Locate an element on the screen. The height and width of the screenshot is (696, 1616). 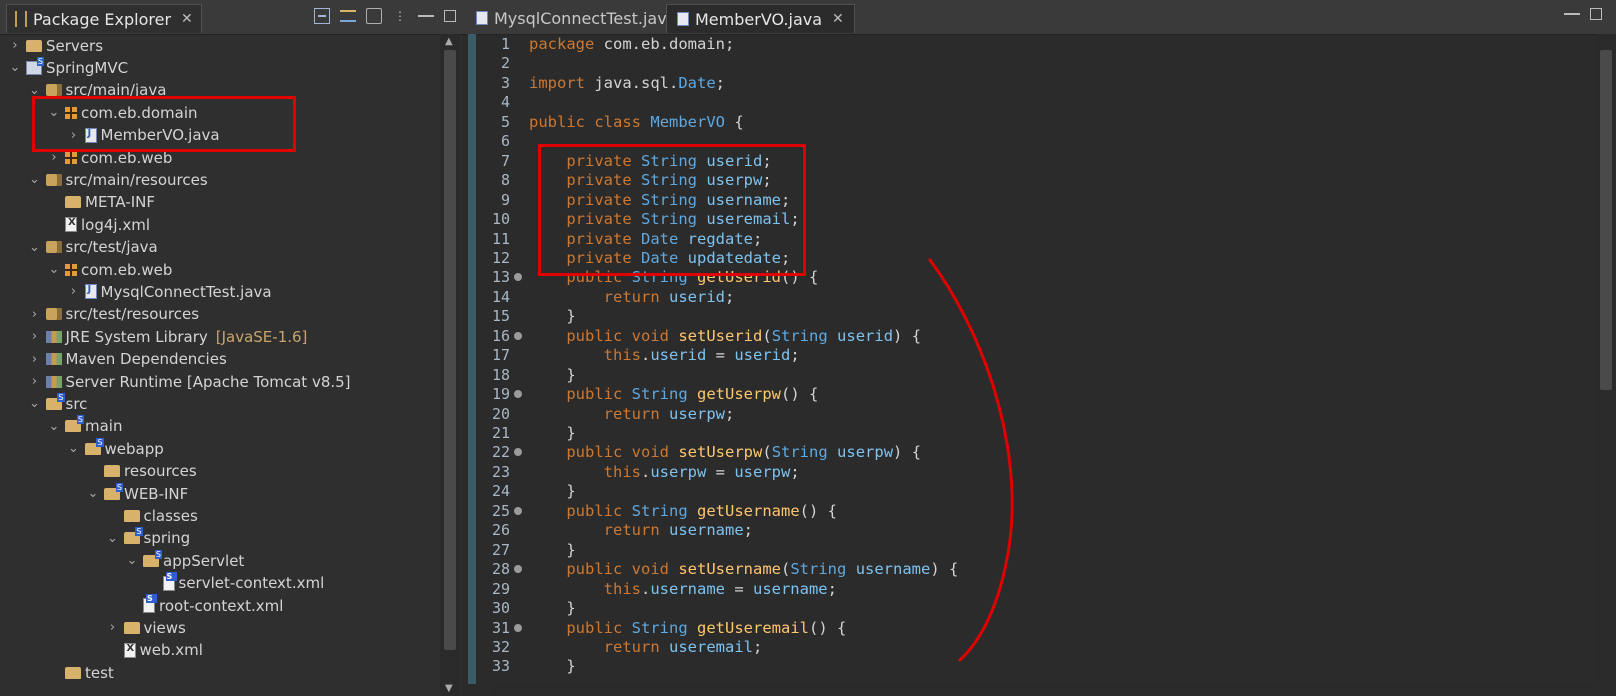
tree-item: › Servers is located at coordinates (55, 45).